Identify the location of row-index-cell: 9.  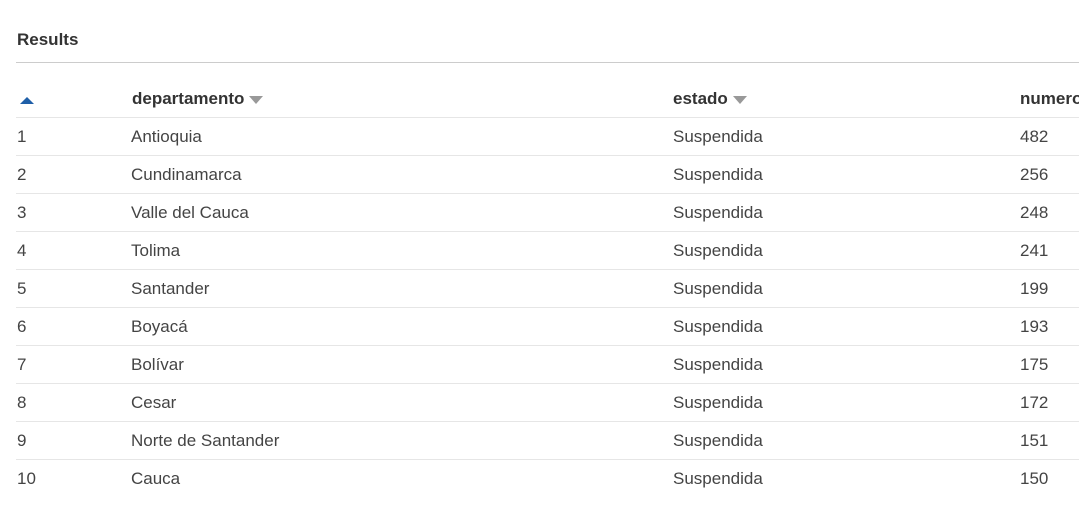
(73, 440).